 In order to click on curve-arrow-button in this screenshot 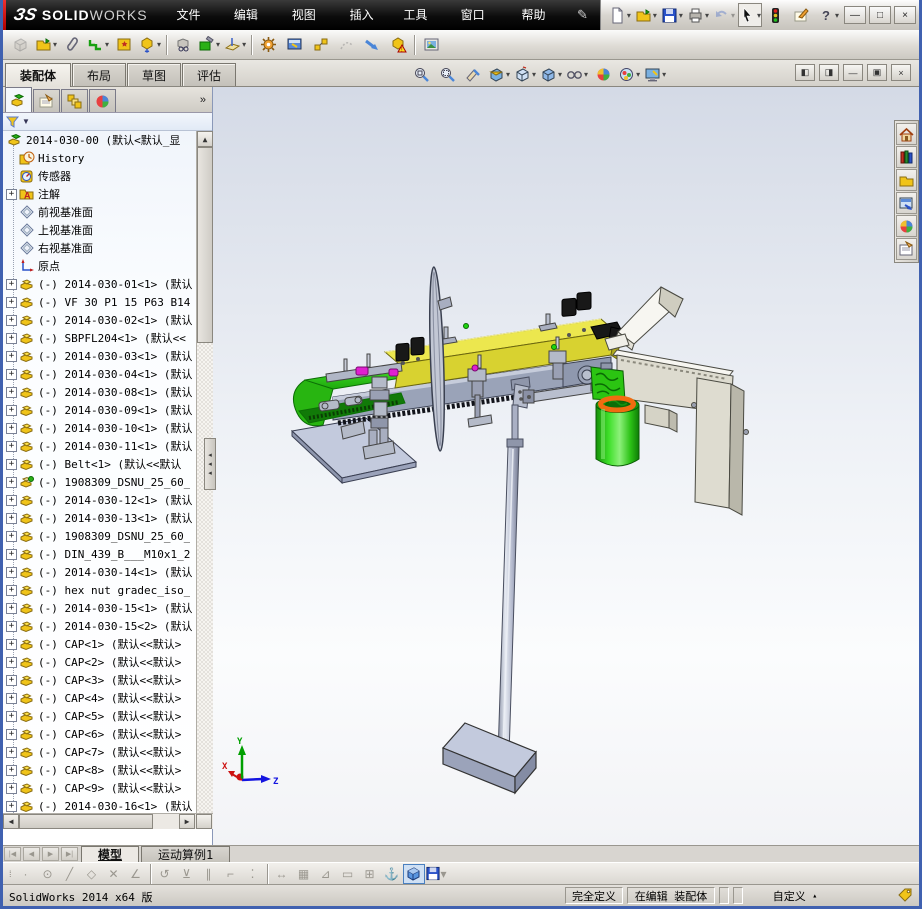, I will do `click(372, 45)`.